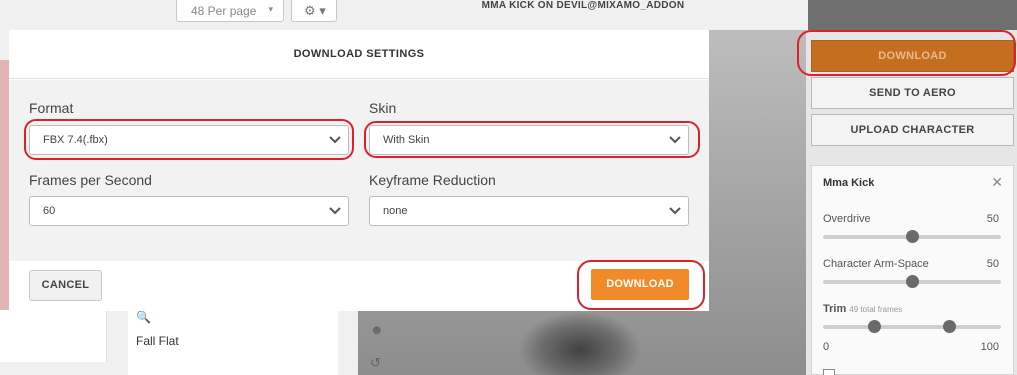 This screenshot has height=375, width=1017. Describe the element at coordinates (829, 372) in the screenshot. I see `in-place-checkbox` at that location.